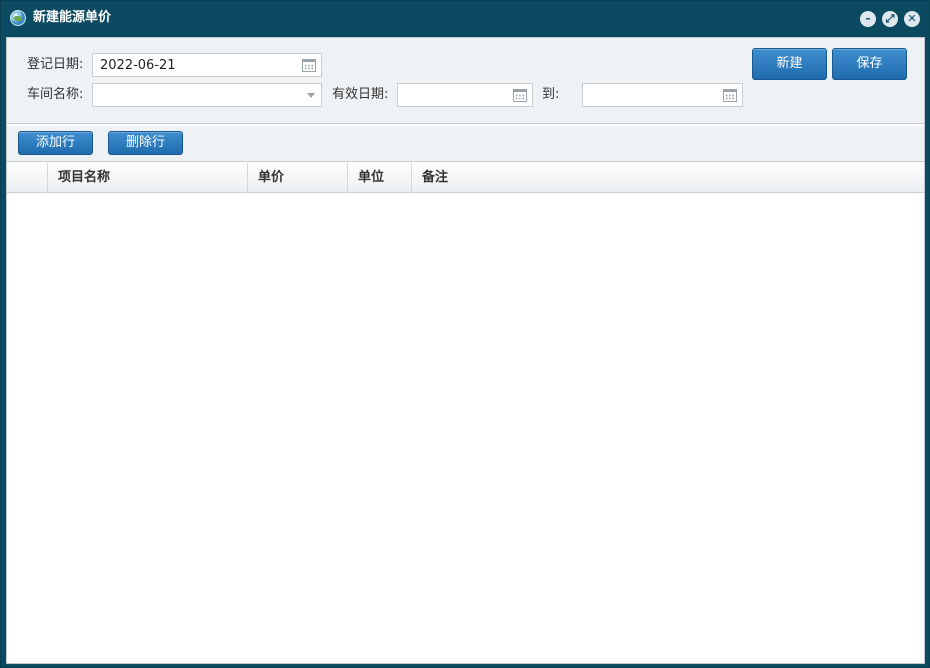  Describe the element at coordinates (55, 143) in the screenshot. I see `add-row-button: 添加行` at that location.